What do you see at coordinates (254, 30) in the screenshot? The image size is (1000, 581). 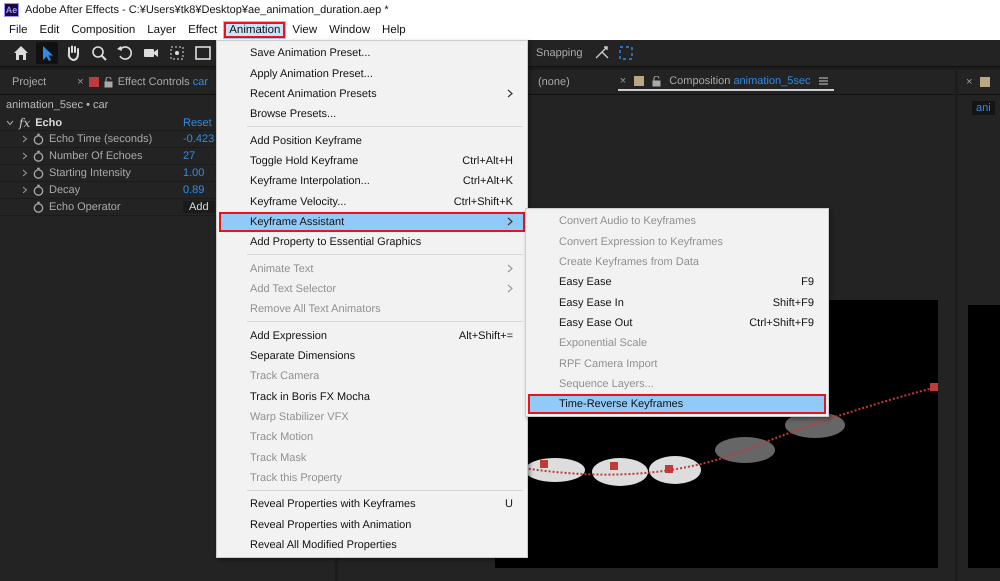 I see `menu-bar-item: Animation` at bounding box center [254, 30].